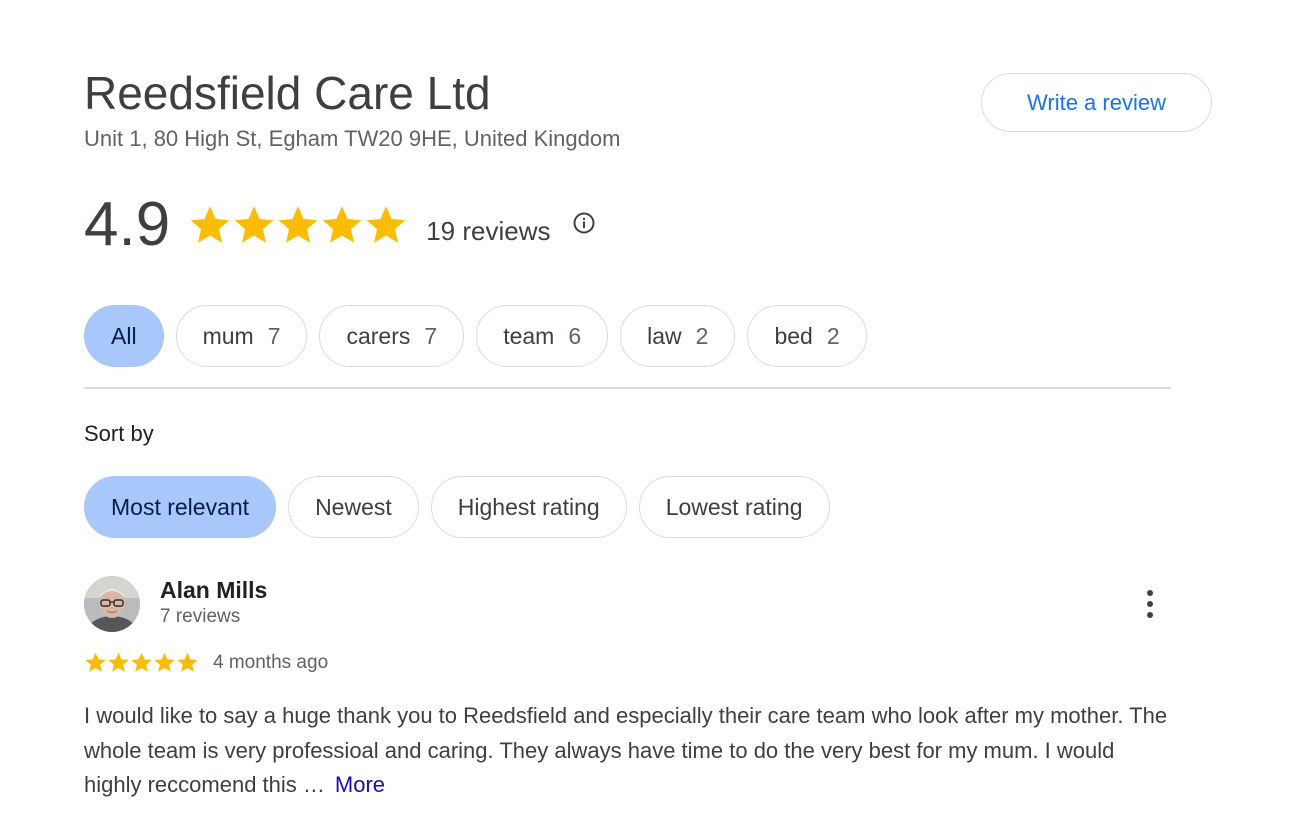 The height and width of the screenshot is (837, 1300). What do you see at coordinates (180, 507) in the screenshot?
I see `sort-chip-most-relevant: Most relevant` at bounding box center [180, 507].